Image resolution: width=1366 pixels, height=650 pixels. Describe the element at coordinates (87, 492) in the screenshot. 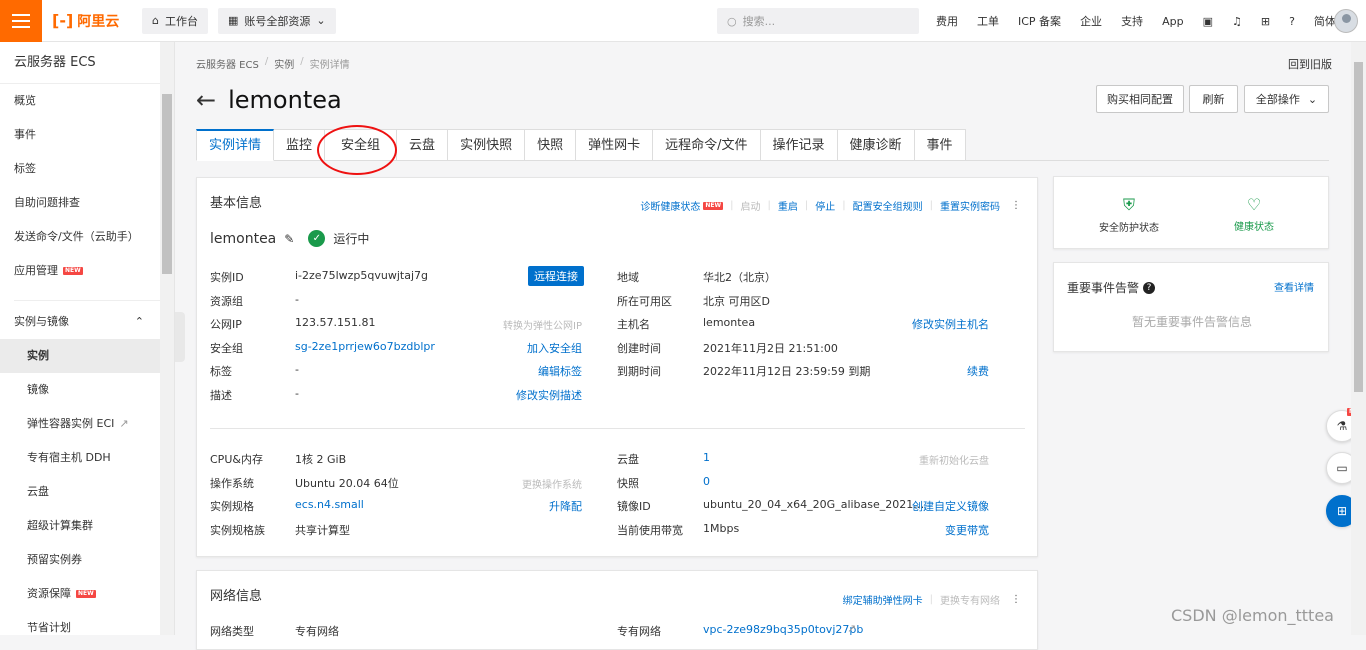

I see `sidebar-item-disks: 云盘` at that location.